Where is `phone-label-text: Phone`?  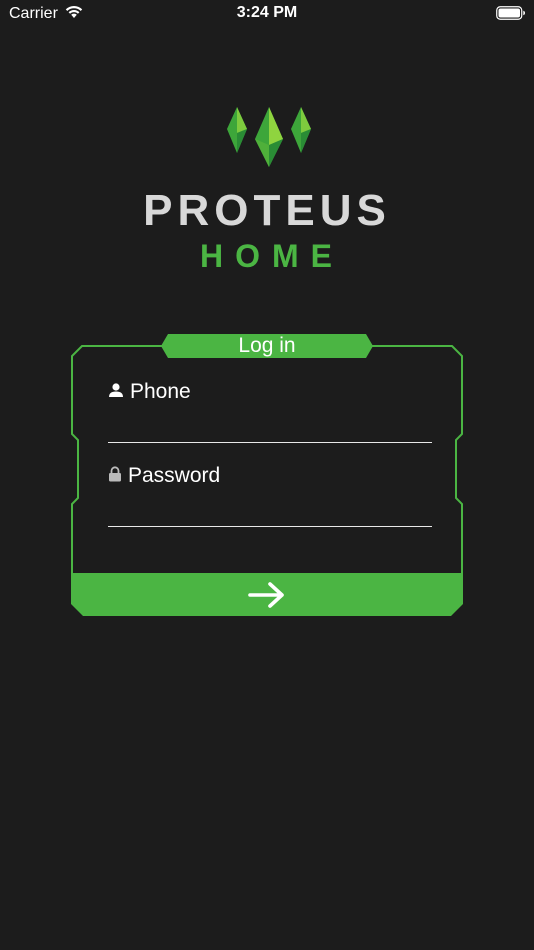 phone-label-text: Phone is located at coordinates (160, 391).